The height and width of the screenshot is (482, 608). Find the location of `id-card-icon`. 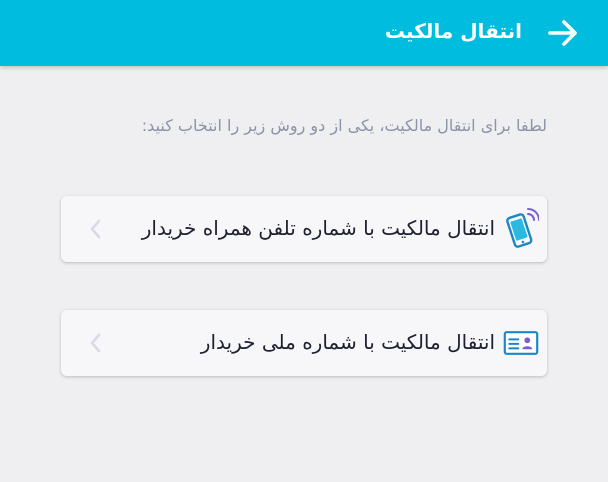

id-card-icon is located at coordinates (521, 343).